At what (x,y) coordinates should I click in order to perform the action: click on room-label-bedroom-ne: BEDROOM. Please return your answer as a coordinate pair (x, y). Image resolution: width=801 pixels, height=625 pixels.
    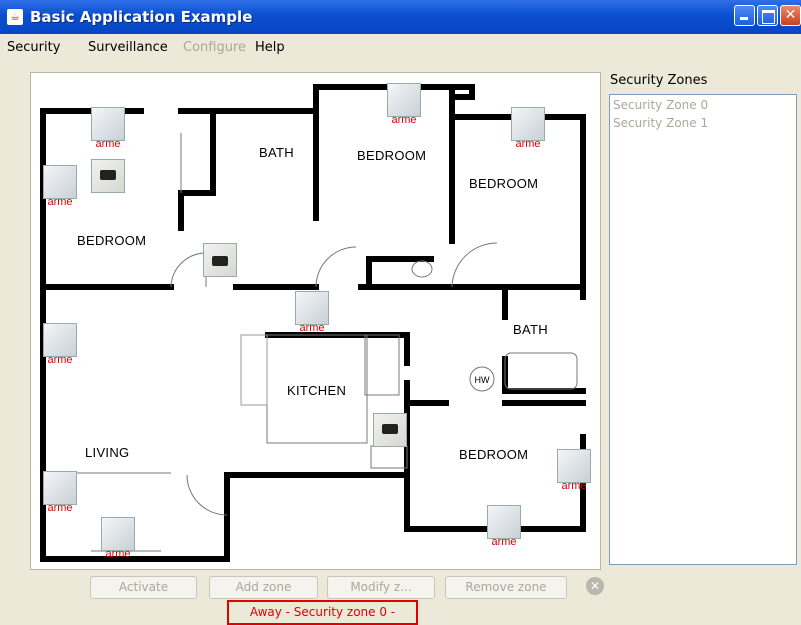
    Looking at the image, I should click on (504, 183).